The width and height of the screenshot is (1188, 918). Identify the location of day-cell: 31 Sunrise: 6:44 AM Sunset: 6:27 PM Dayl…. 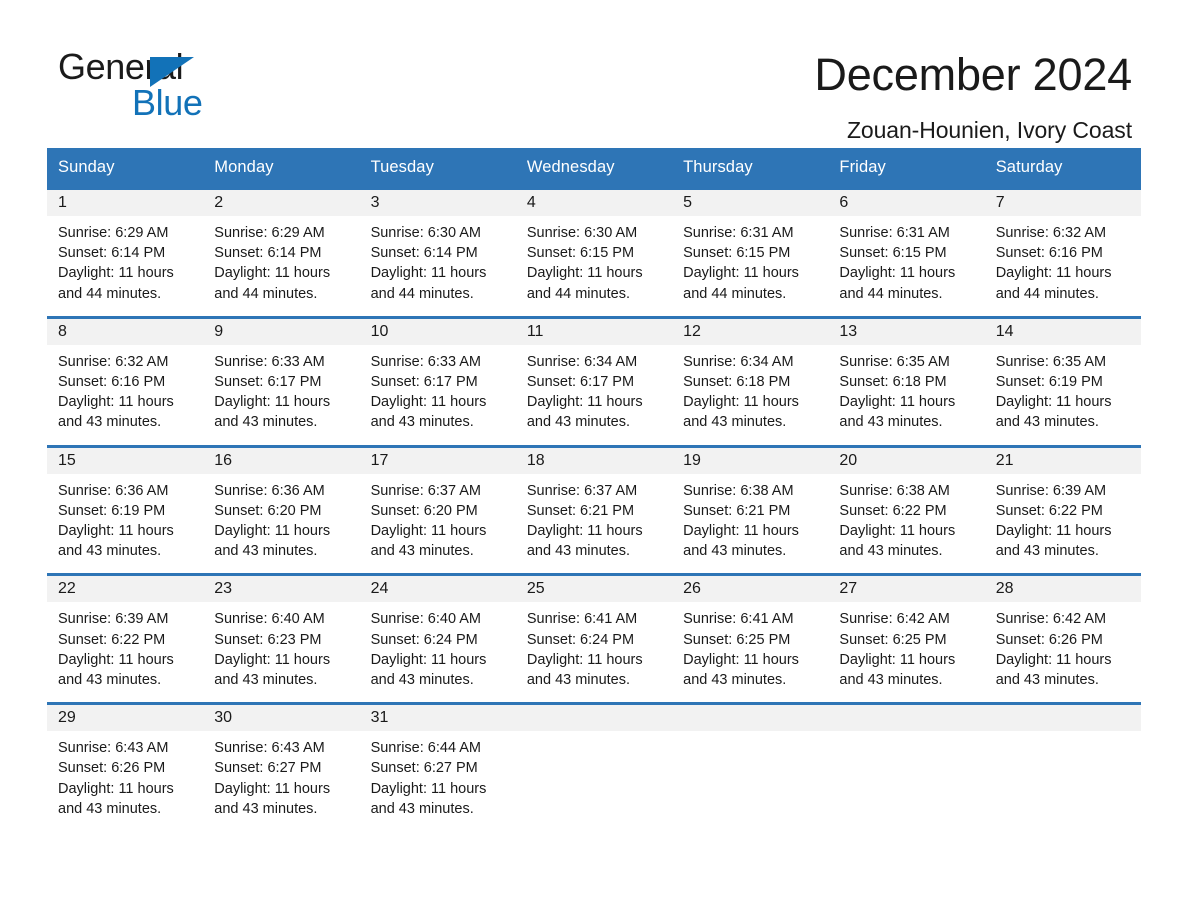
(437, 767).